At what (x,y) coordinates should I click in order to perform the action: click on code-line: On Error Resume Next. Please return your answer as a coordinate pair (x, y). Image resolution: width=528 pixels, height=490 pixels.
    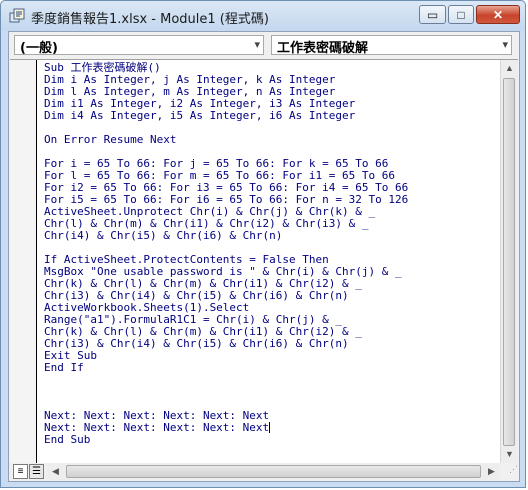
    Looking at the image, I should click on (110, 139).